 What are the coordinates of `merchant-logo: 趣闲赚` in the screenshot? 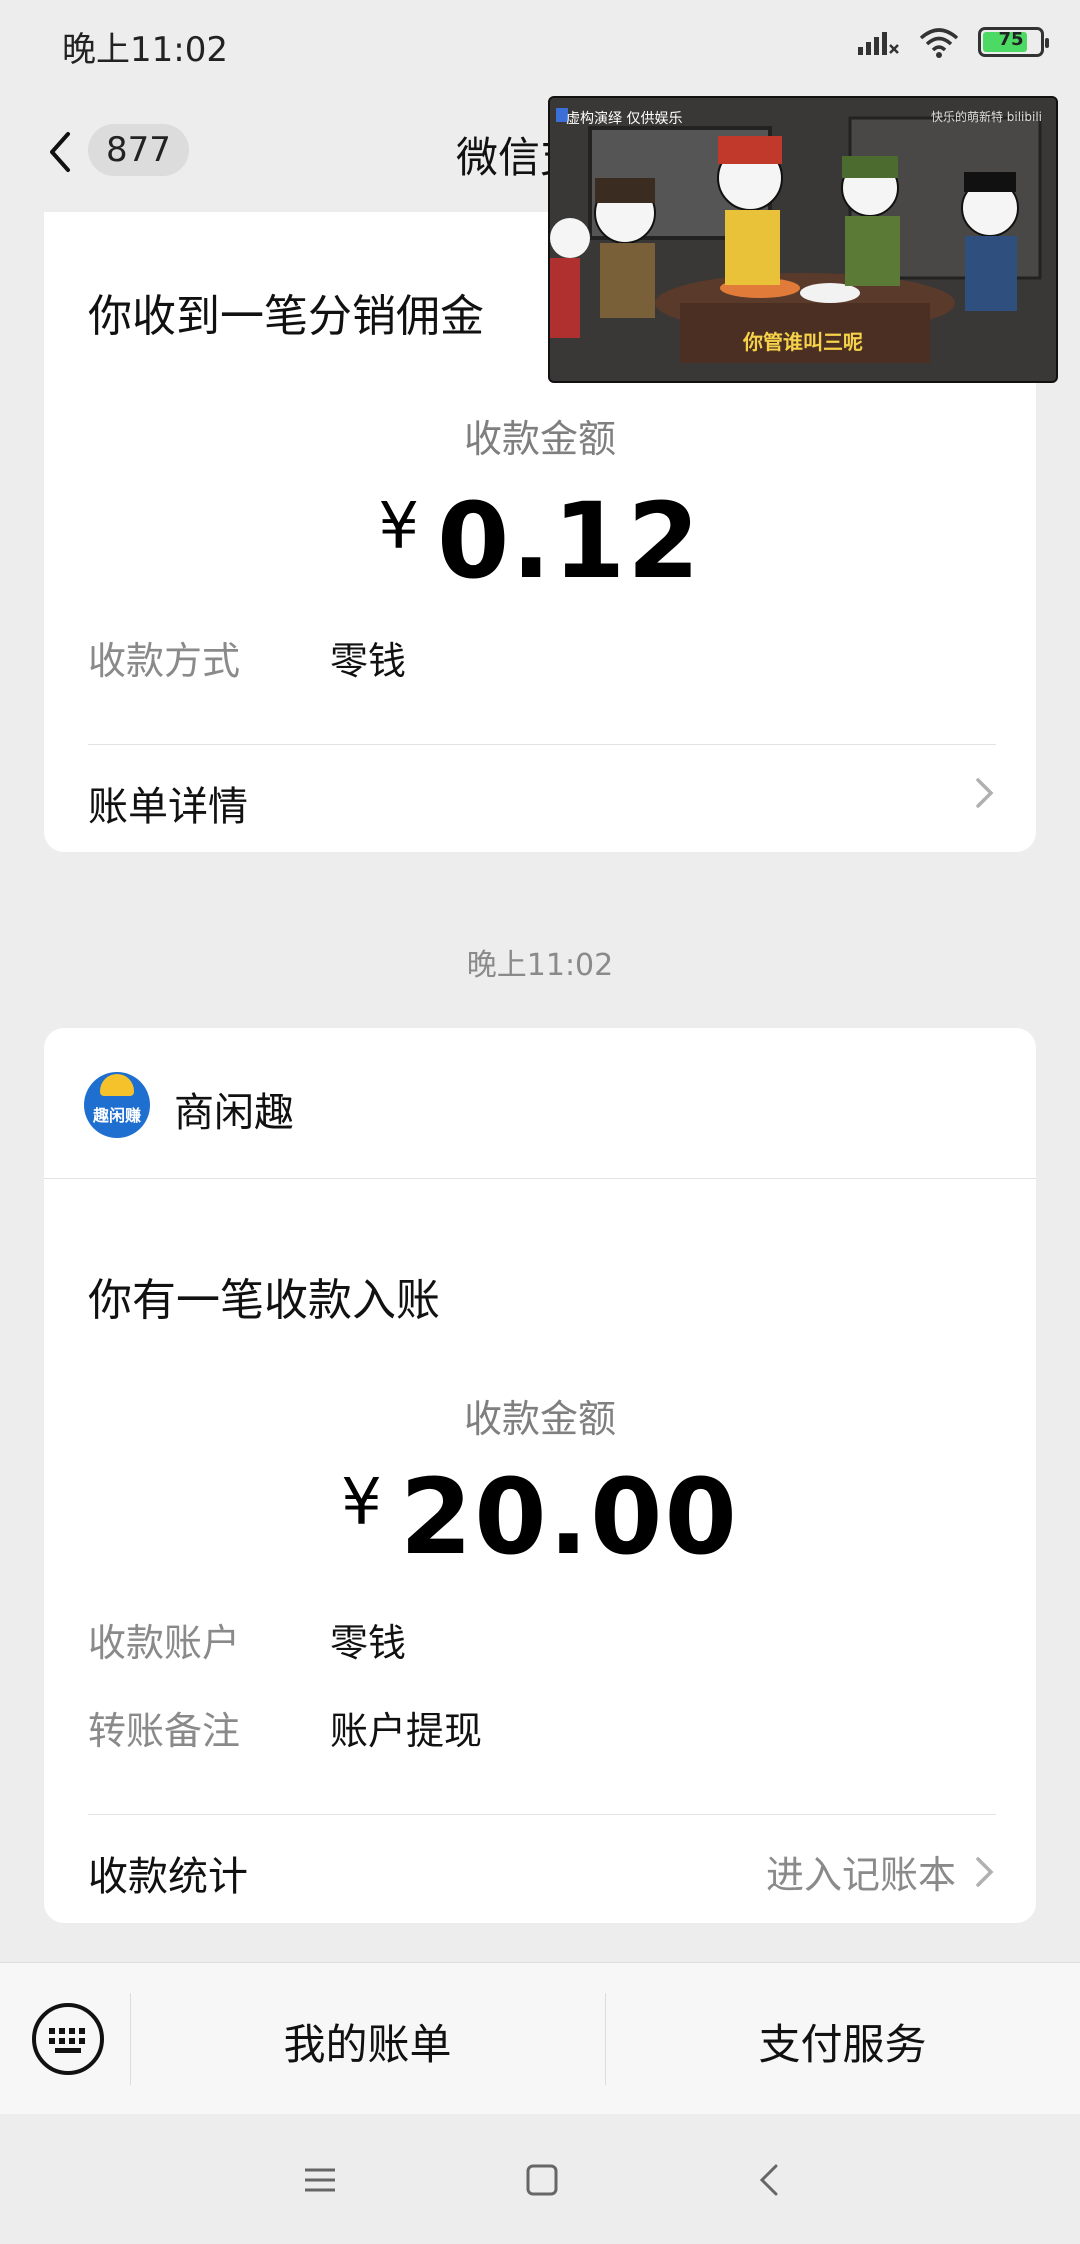 It's located at (117, 1105).